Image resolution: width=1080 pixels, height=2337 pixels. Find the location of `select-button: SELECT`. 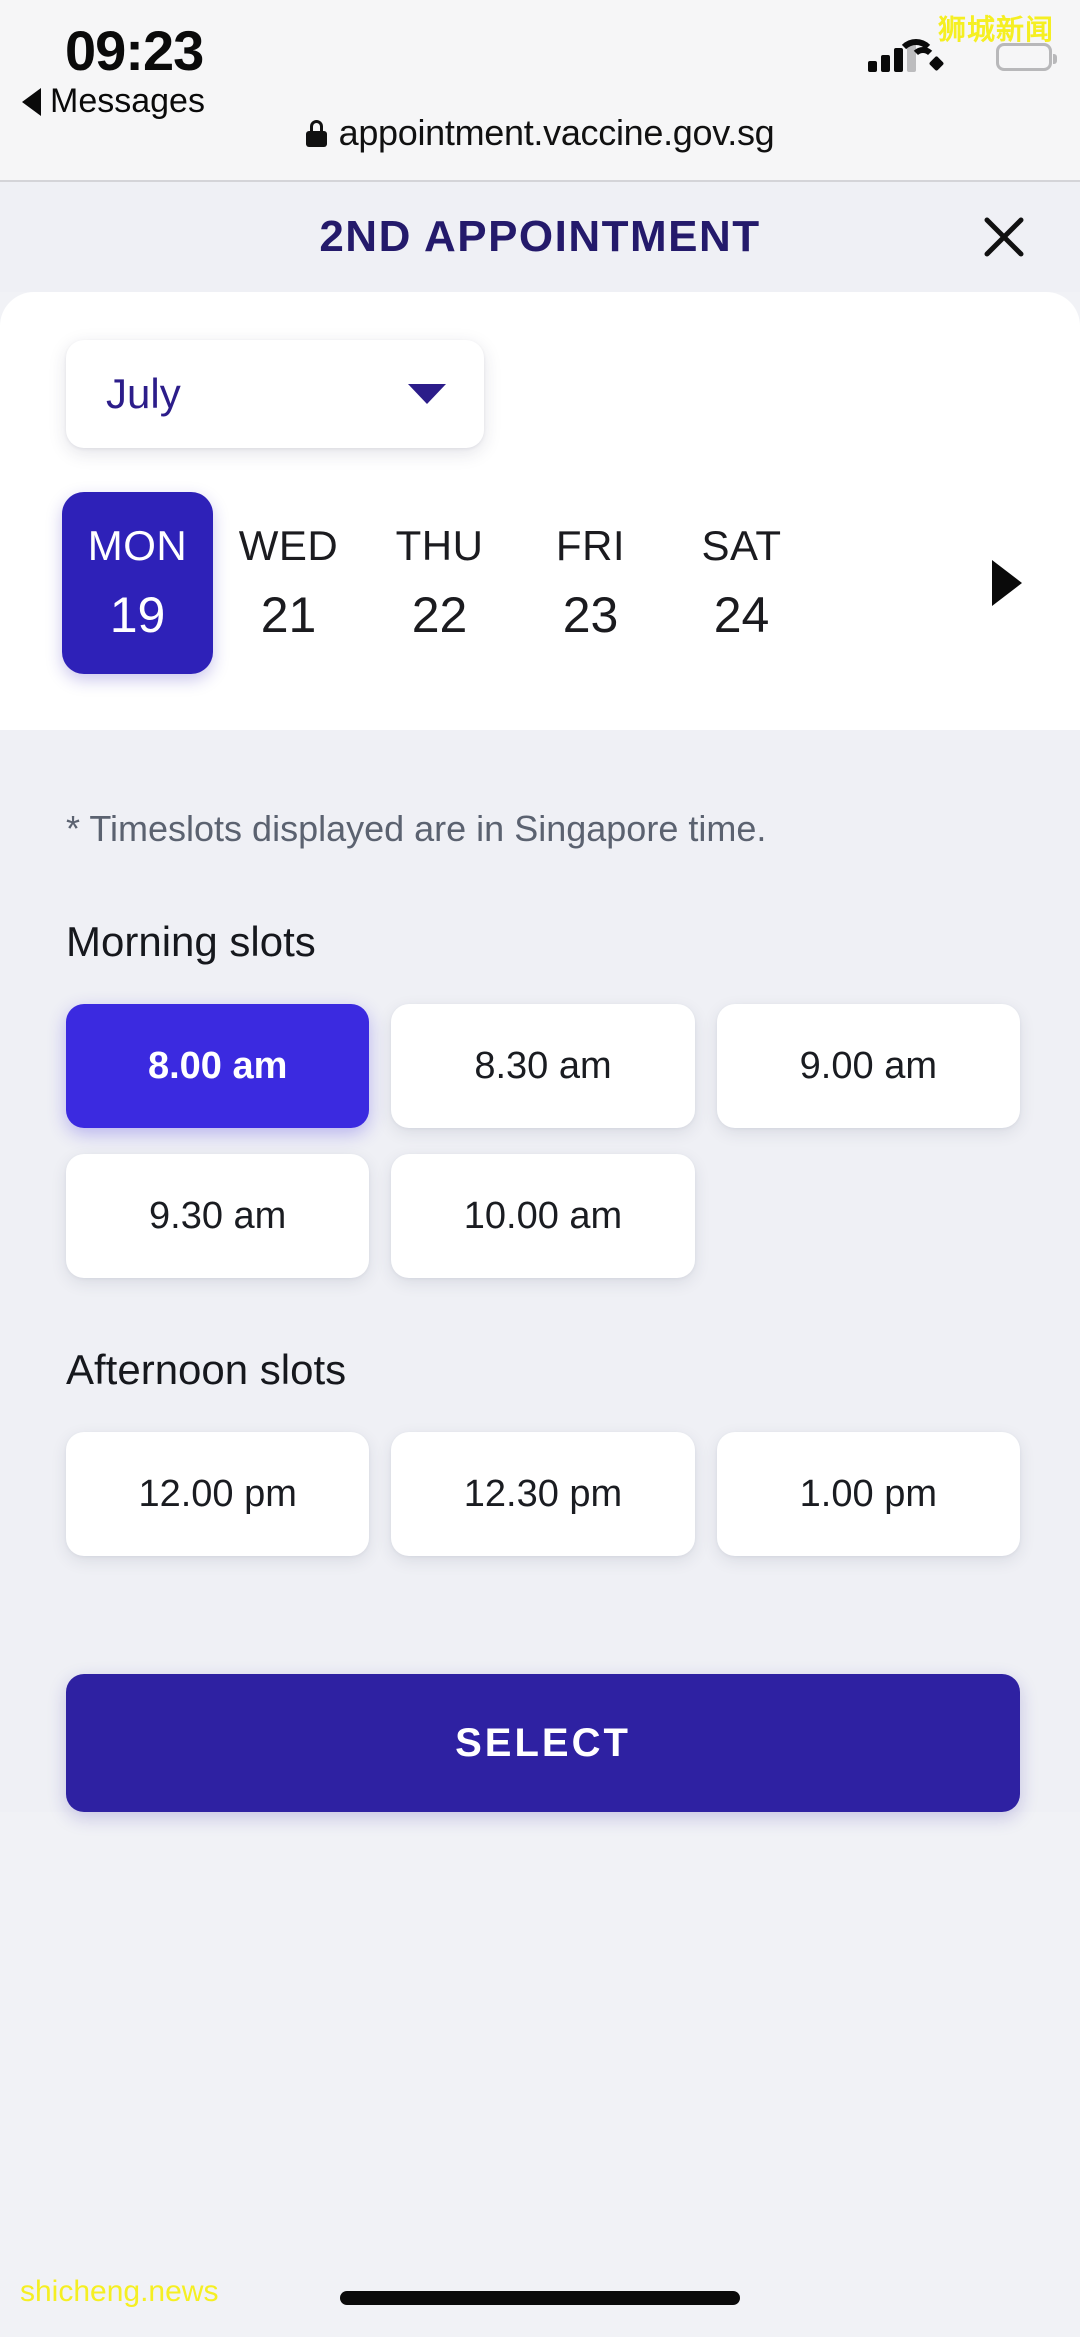

select-button: SELECT is located at coordinates (543, 1743).